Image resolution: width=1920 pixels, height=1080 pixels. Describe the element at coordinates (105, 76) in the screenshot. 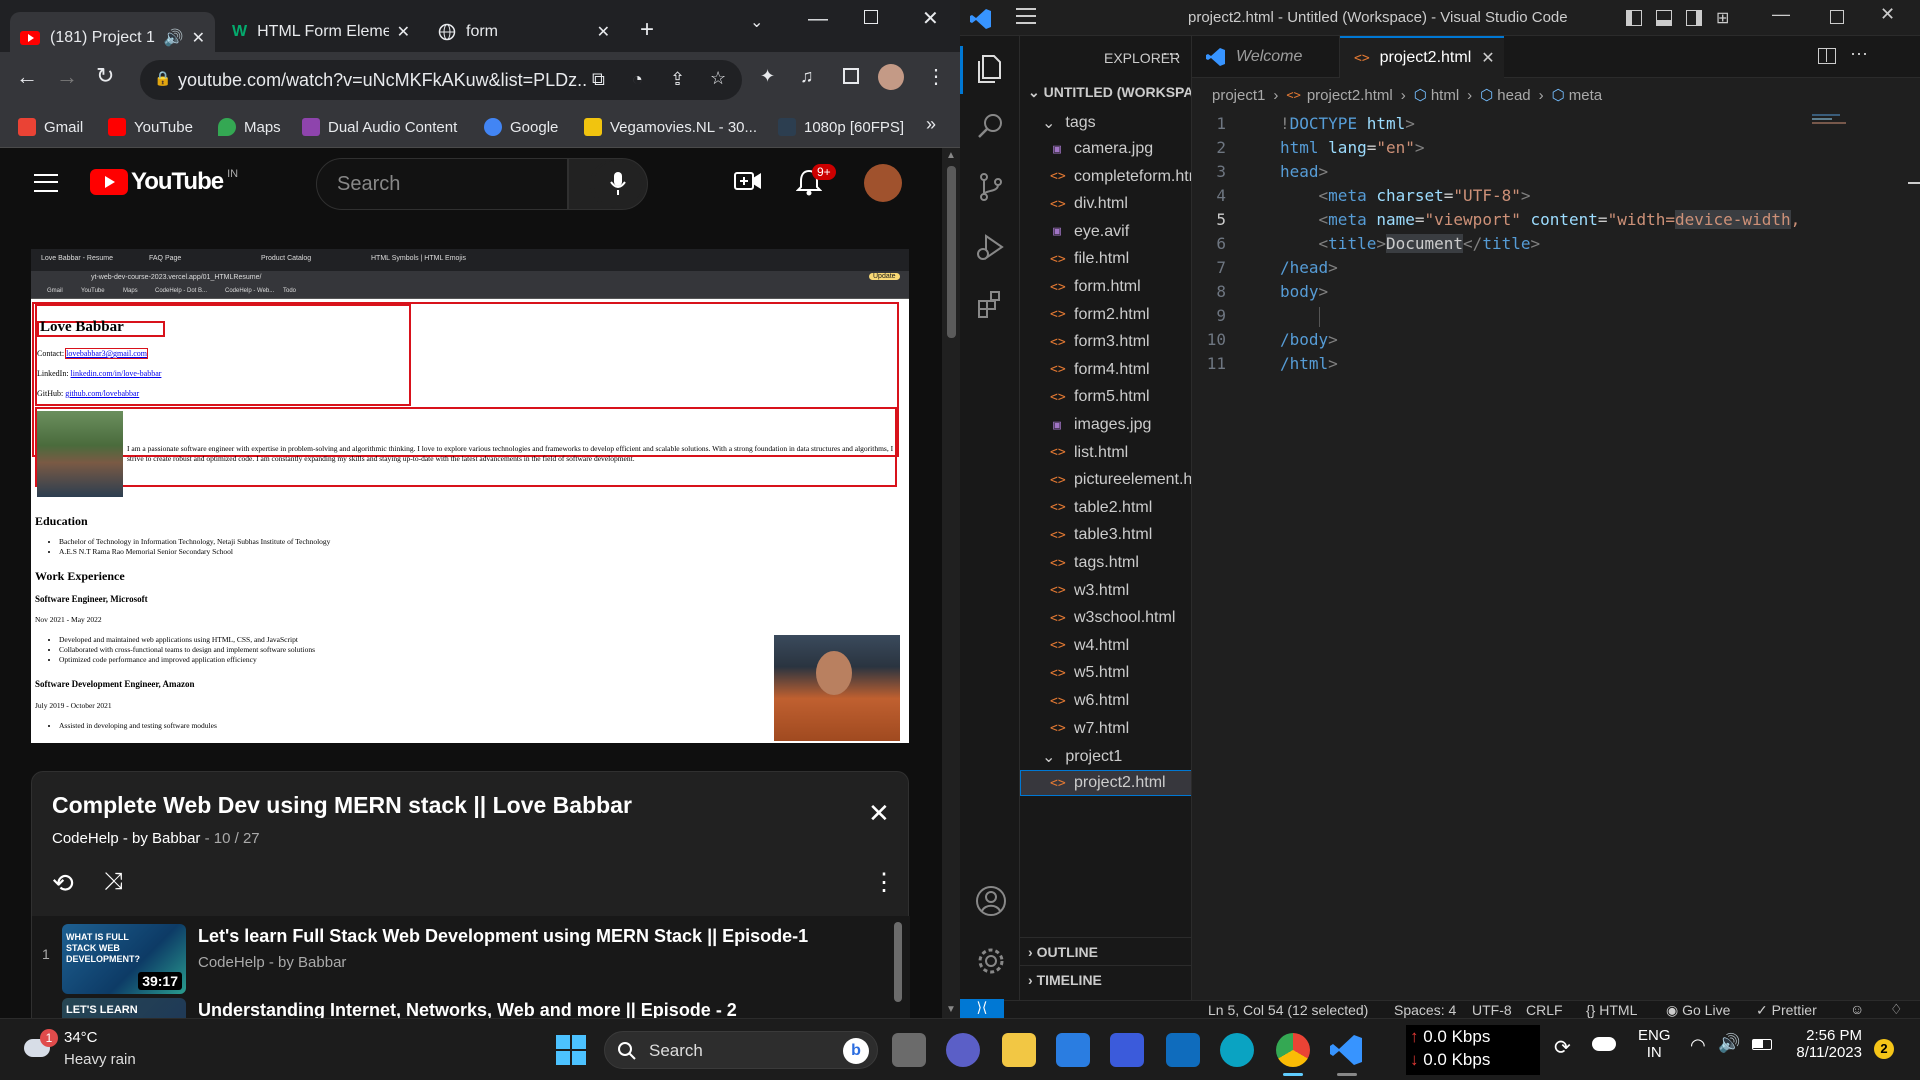

I see `reload-icon: ↻` at that location.